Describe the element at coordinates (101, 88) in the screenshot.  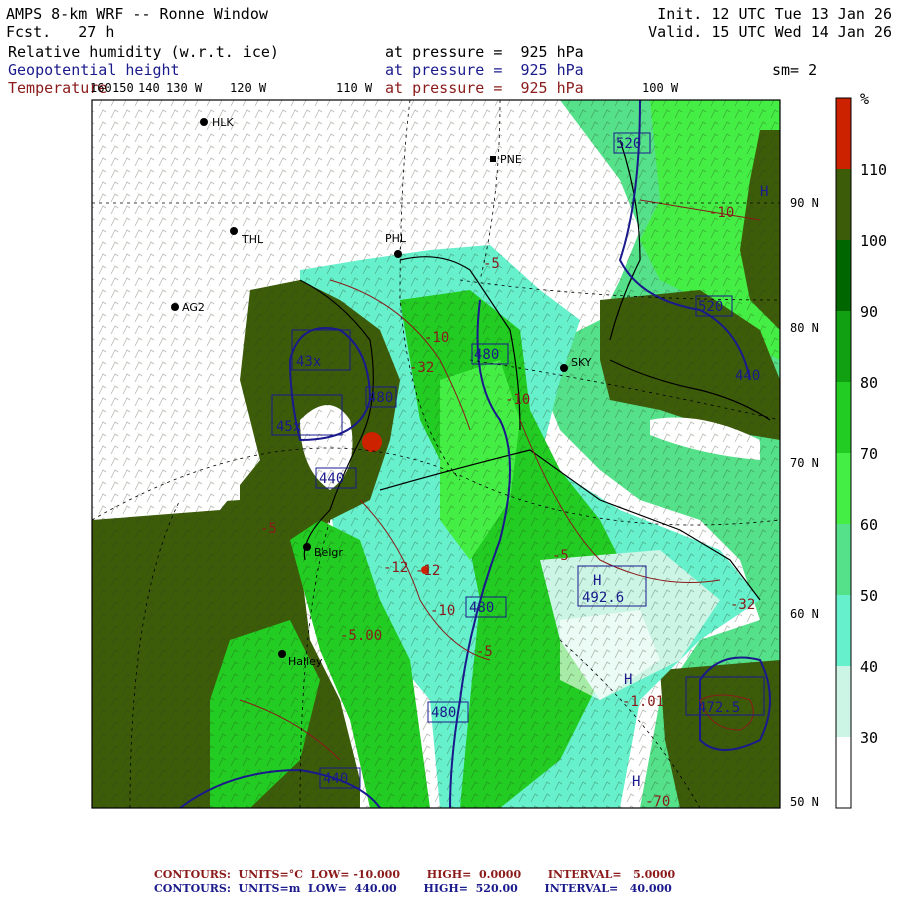
I see `lon-label: 160` at that location.